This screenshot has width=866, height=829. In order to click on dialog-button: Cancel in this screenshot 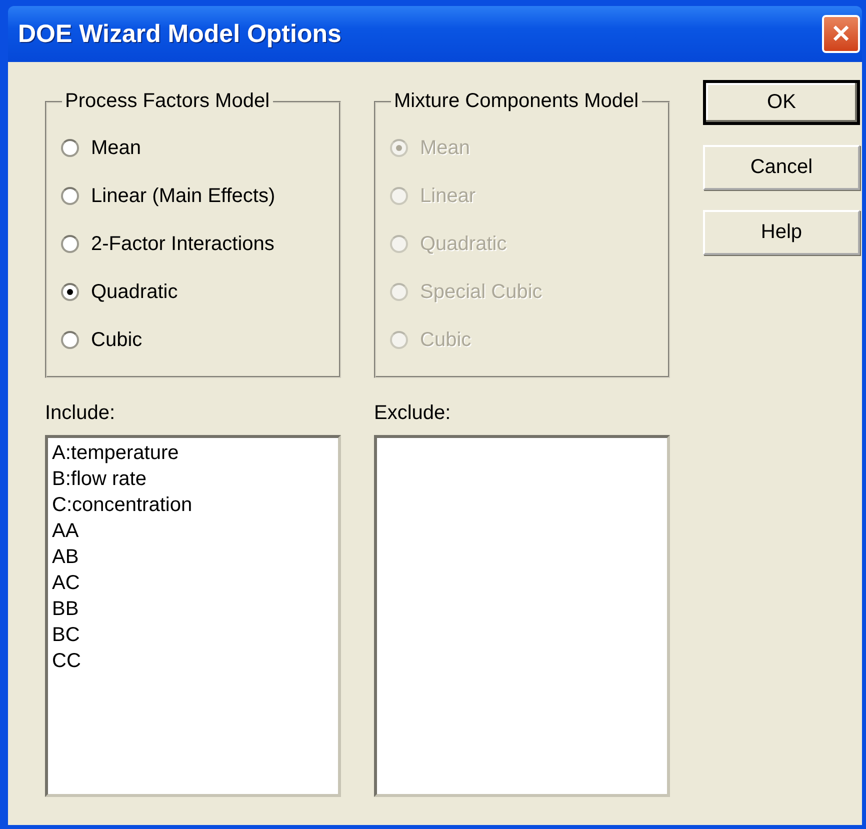, I will do `click(781, 167)`.